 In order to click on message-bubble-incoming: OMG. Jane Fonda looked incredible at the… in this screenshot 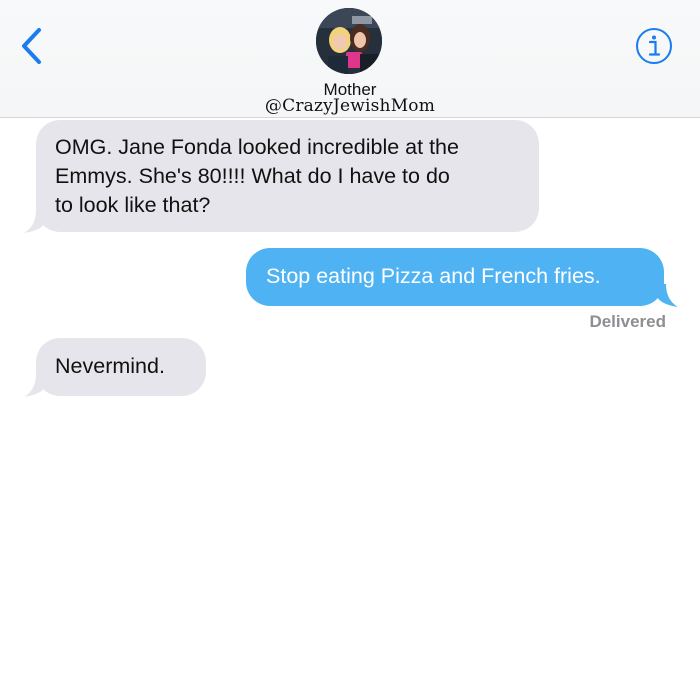, I will do `click(287, 176)`.